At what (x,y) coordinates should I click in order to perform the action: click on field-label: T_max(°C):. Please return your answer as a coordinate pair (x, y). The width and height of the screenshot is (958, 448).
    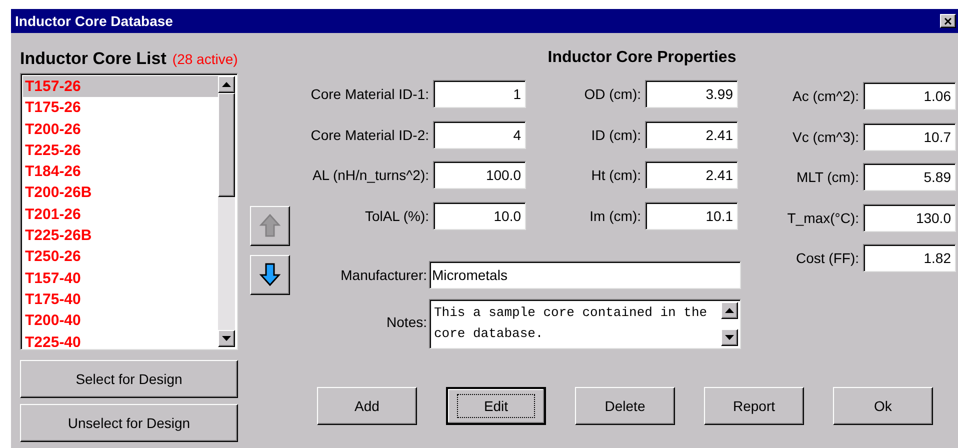
    Looking at the image, I should click on (823, 218).